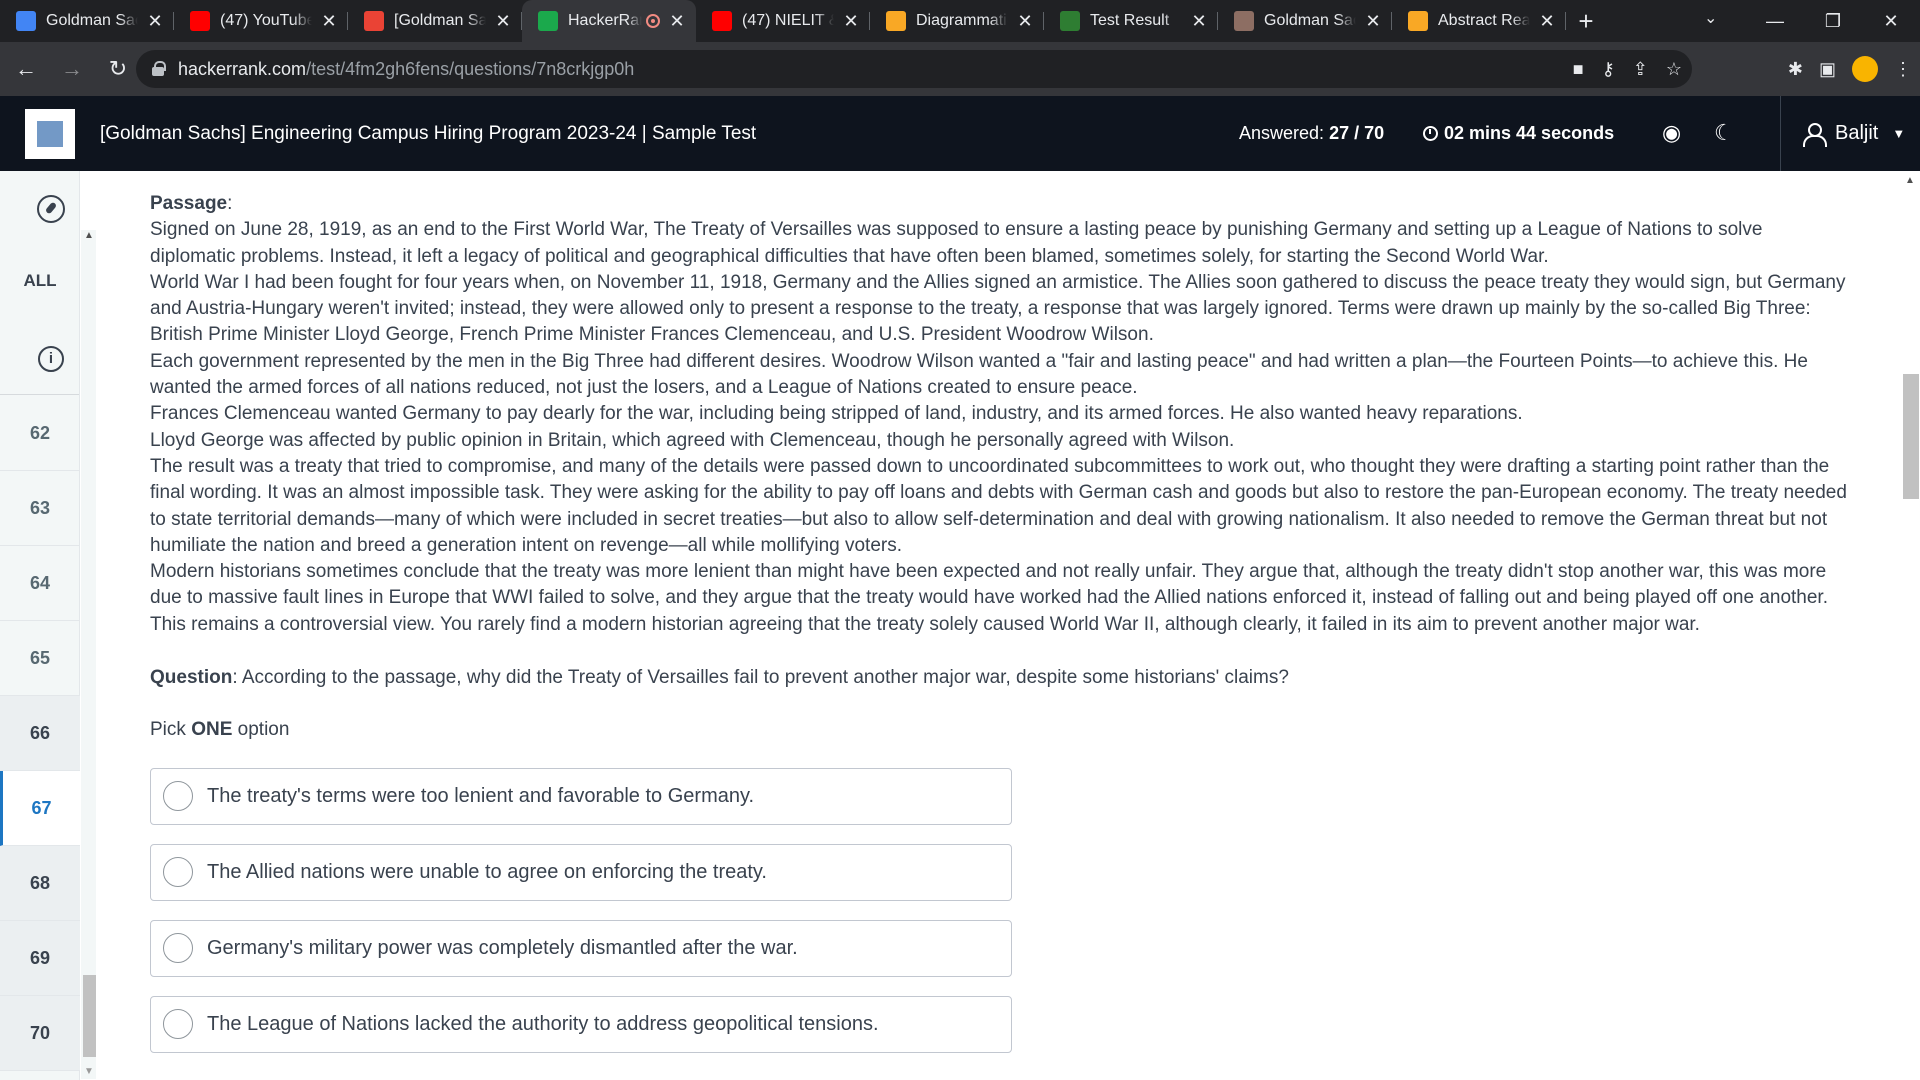  Describe the element at coordinates (1640, 69) in the screenshot. I see `share-icon: ⇪` at that location.